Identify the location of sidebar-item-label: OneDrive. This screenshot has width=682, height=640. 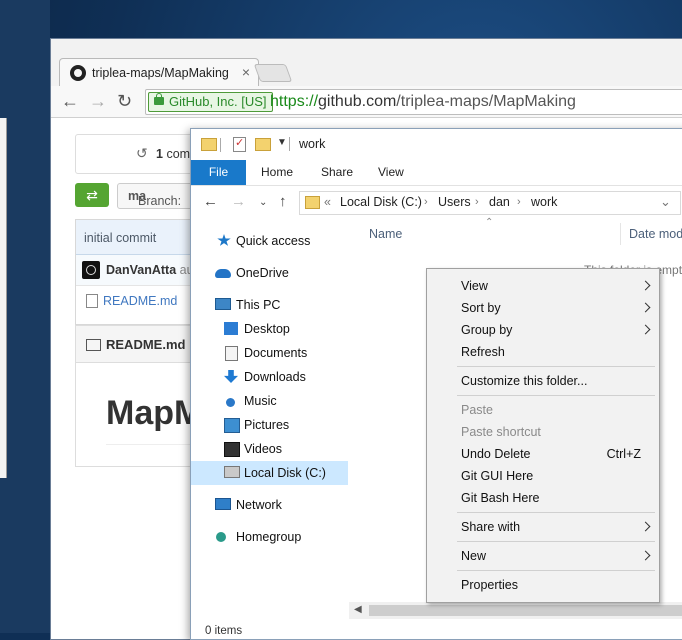
(262, 273).